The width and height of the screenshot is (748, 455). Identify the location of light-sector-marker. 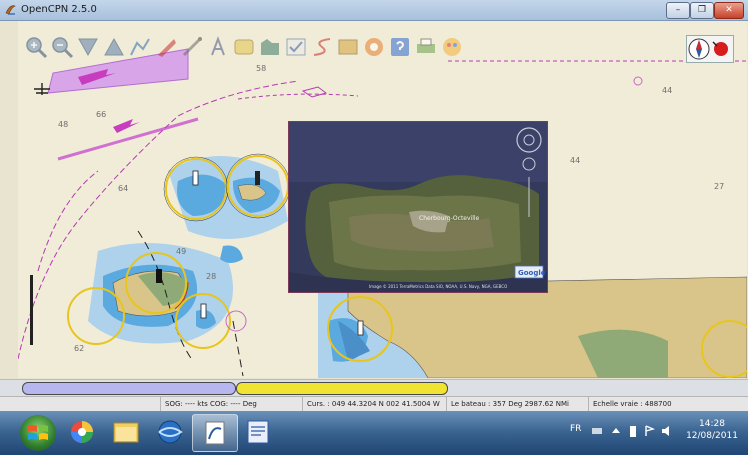
(314, 92).